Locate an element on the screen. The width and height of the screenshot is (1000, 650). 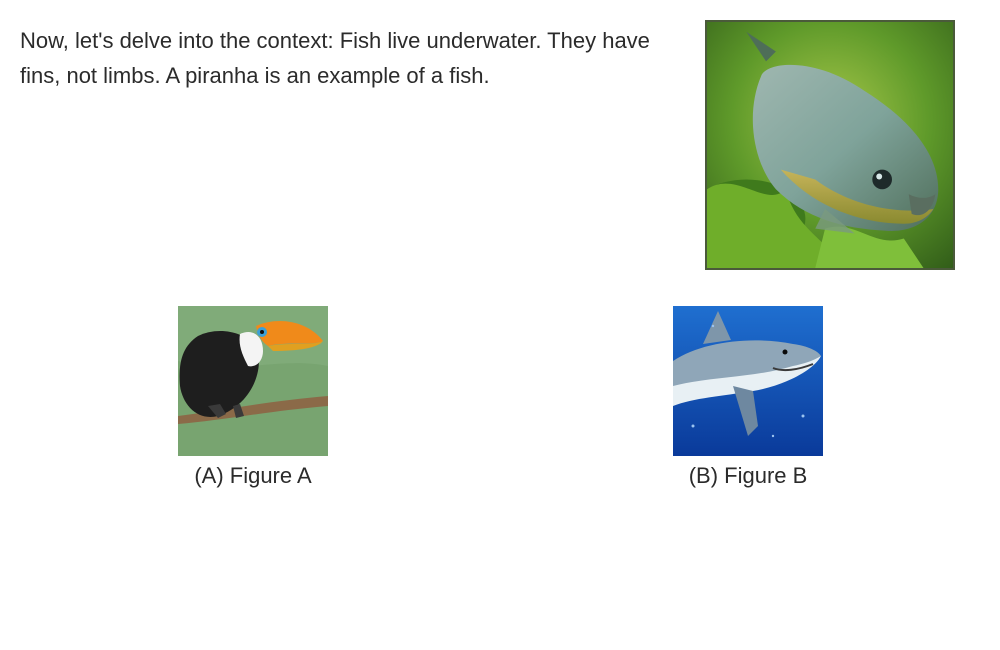
piranha-image is located at coordinates (830, 145).